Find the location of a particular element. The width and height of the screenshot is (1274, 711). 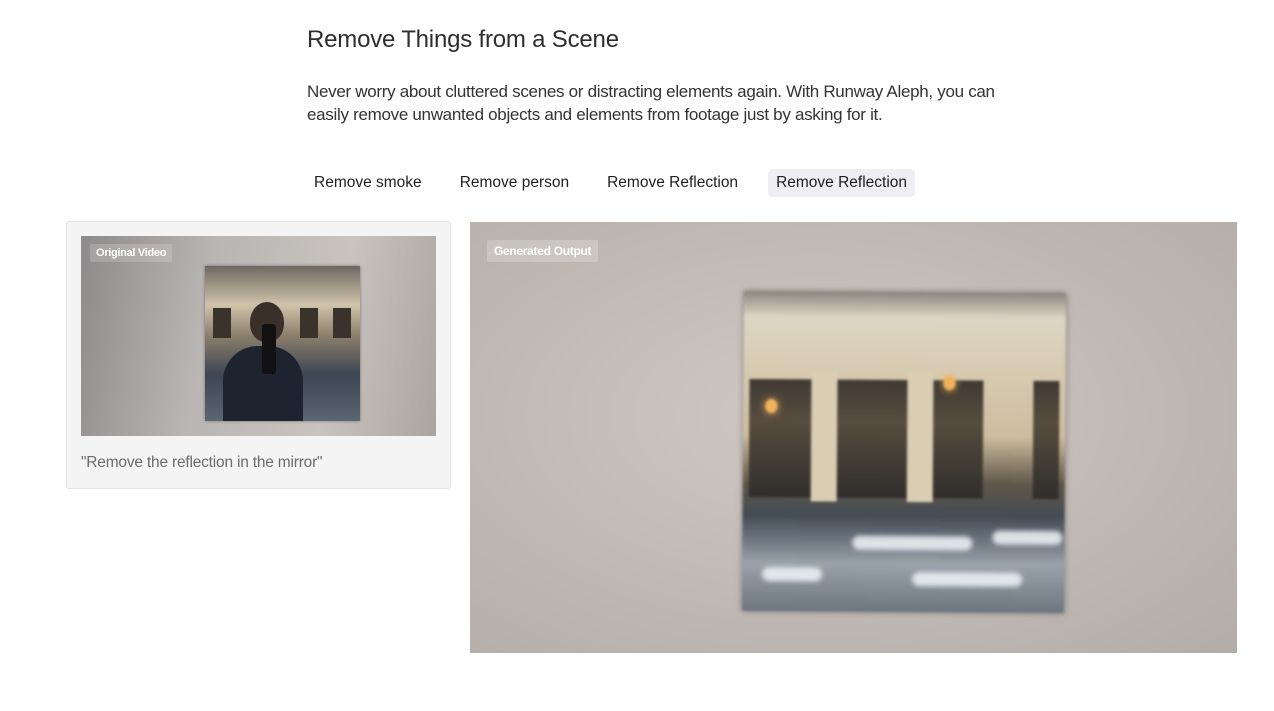

section-title: Remove Things from a Scene is located at coordinates (463, 39).